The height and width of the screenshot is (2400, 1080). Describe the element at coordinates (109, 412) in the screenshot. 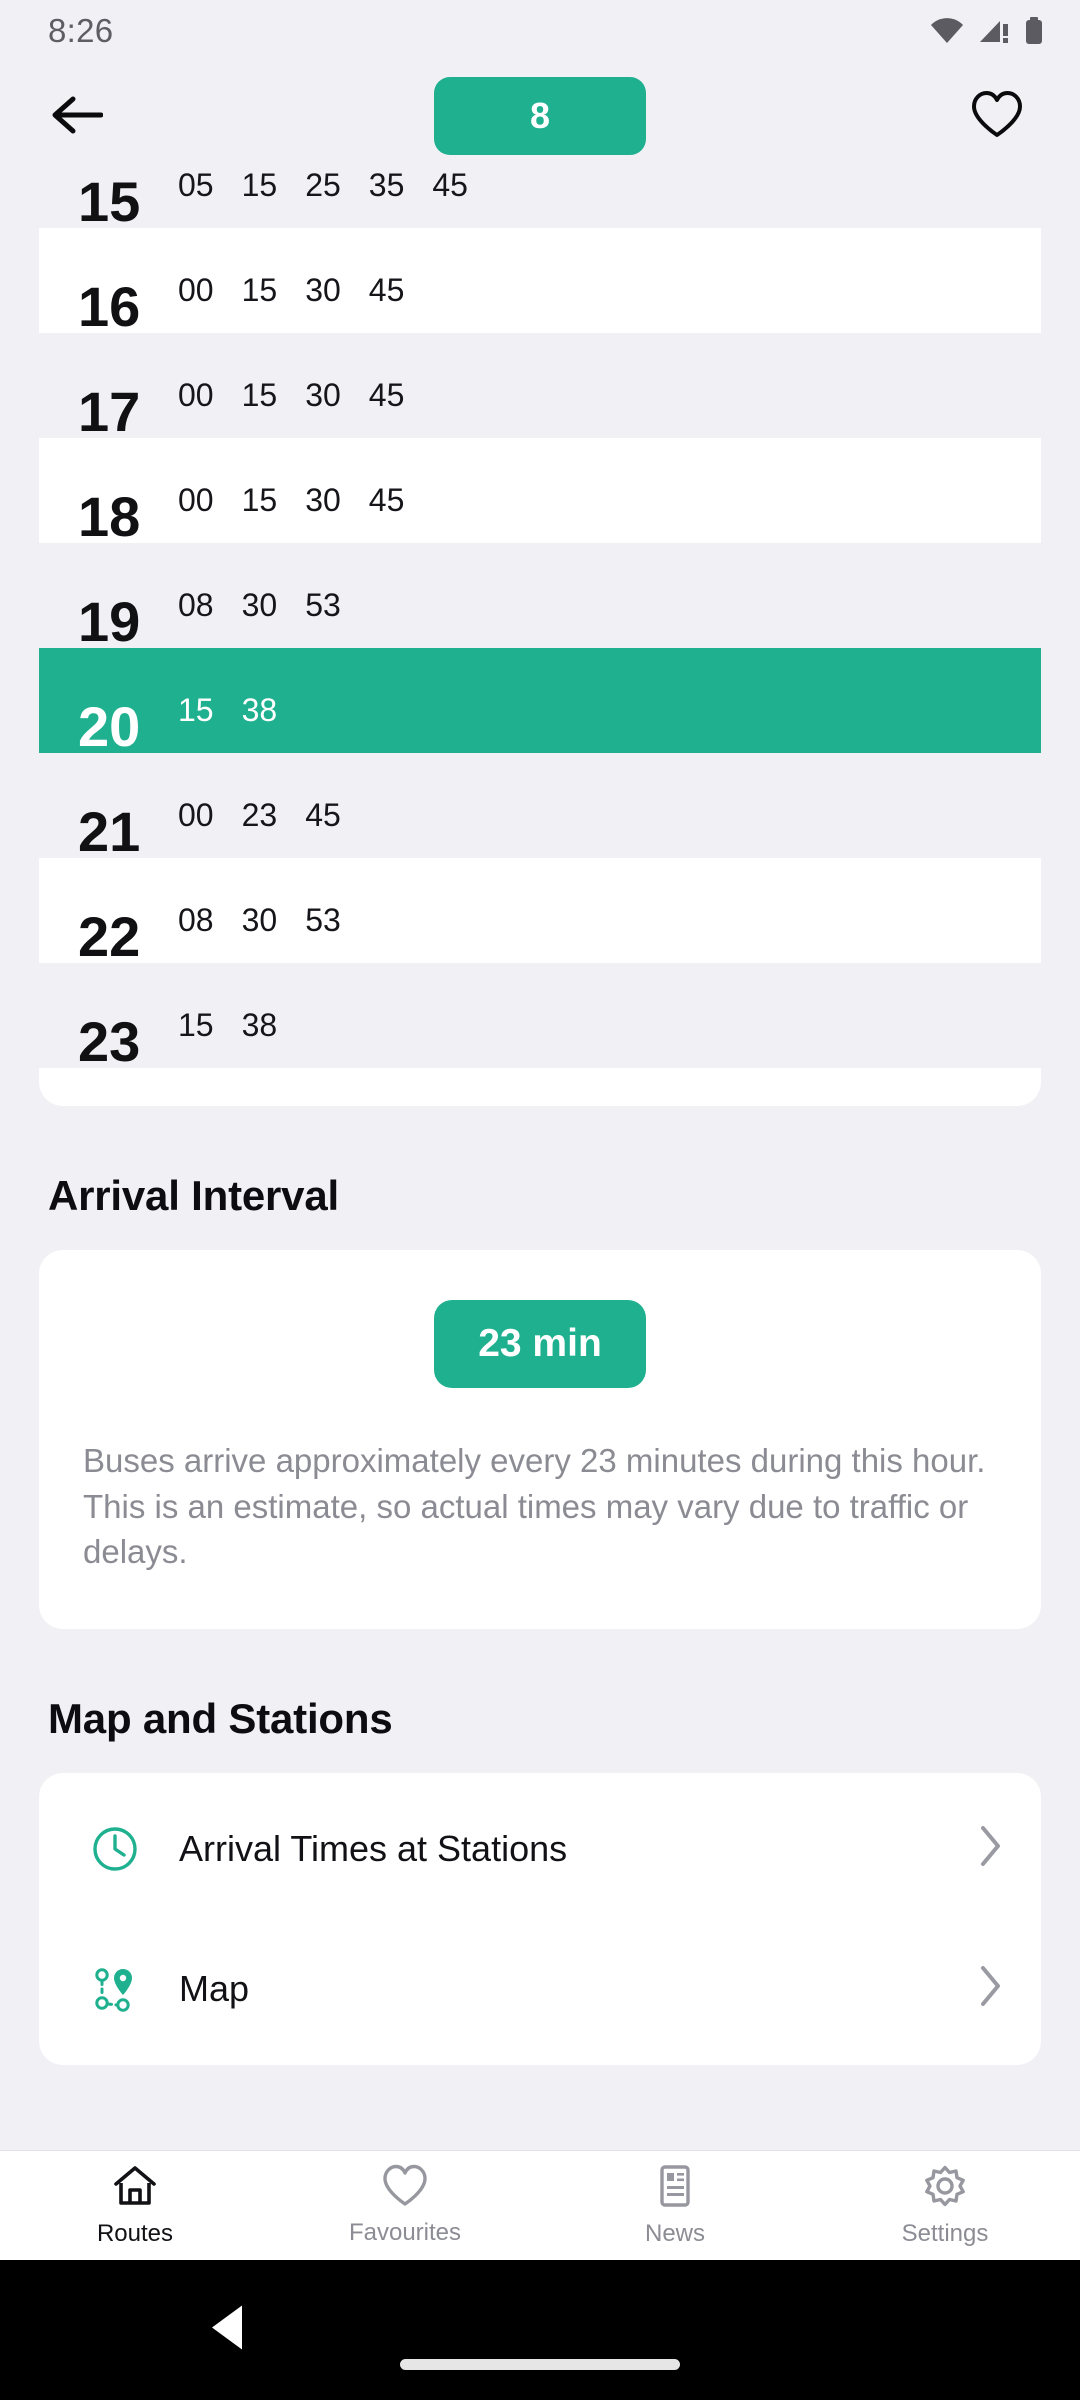

I see `timetable-hour: 17` at that location.